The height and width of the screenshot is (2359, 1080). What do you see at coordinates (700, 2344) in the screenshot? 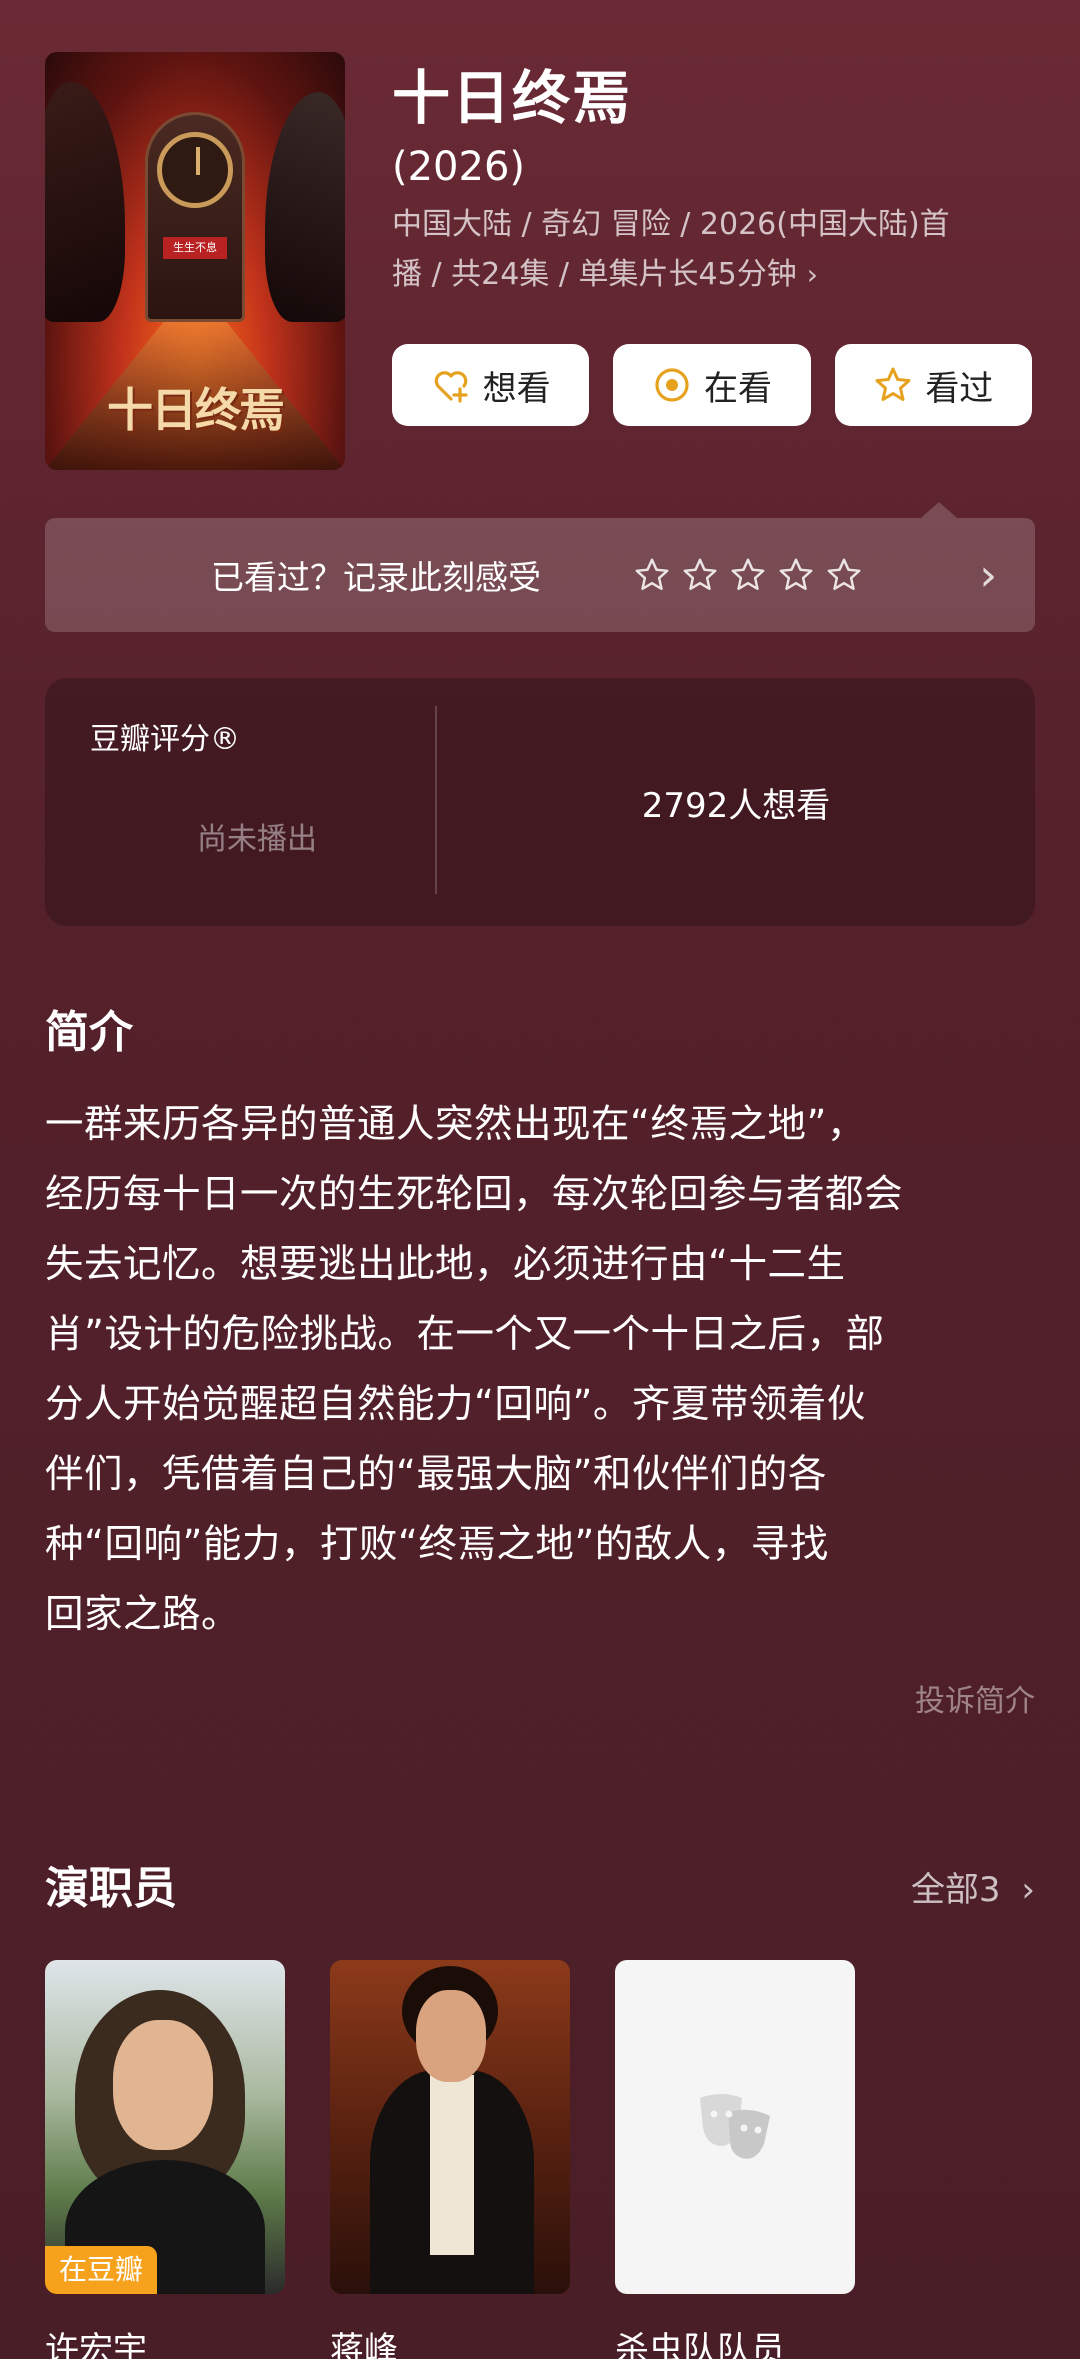
I see `cast-name: 杀虫队队员` at bounding box center [700, 2344].